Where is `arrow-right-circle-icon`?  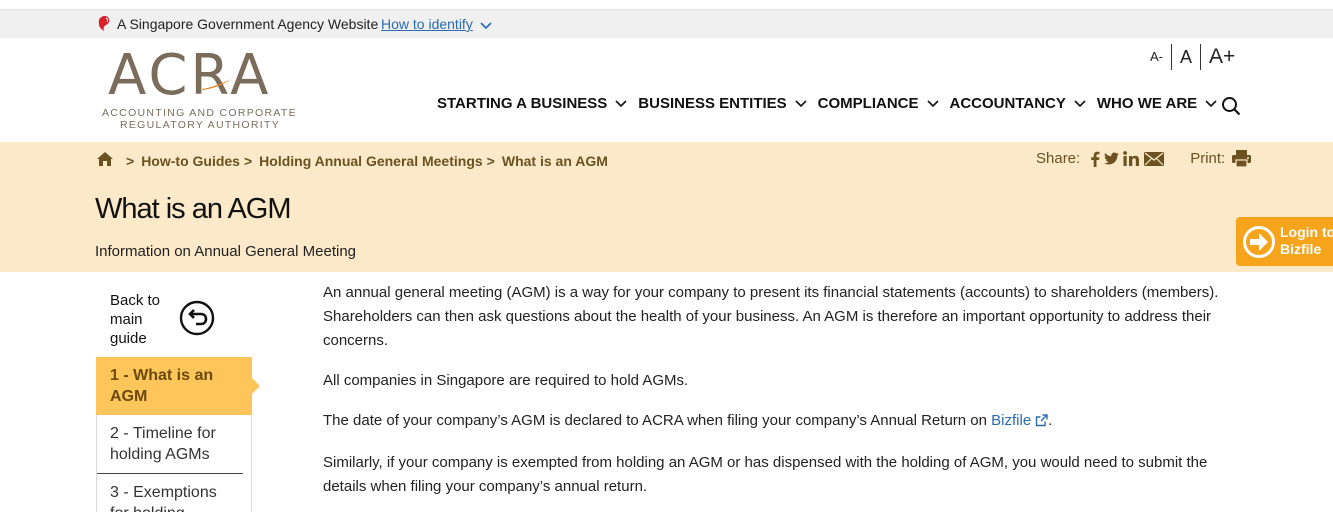
arrow-right-circle-icon is located at coordinates (1259, 244).